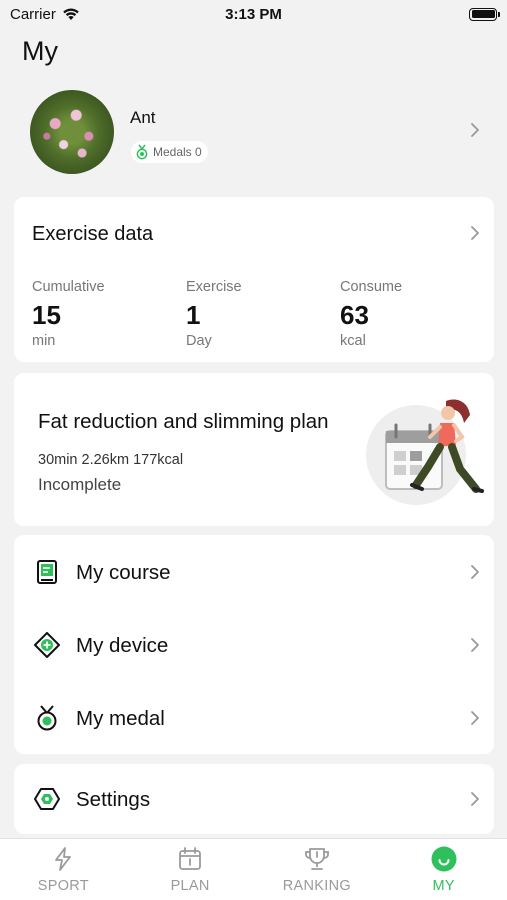 The image size is (507, 900). Describe the element at coordinates (111, 460) in the screenshot. I see `plan-stats: 30min 2.26km 177kcal` at that location.